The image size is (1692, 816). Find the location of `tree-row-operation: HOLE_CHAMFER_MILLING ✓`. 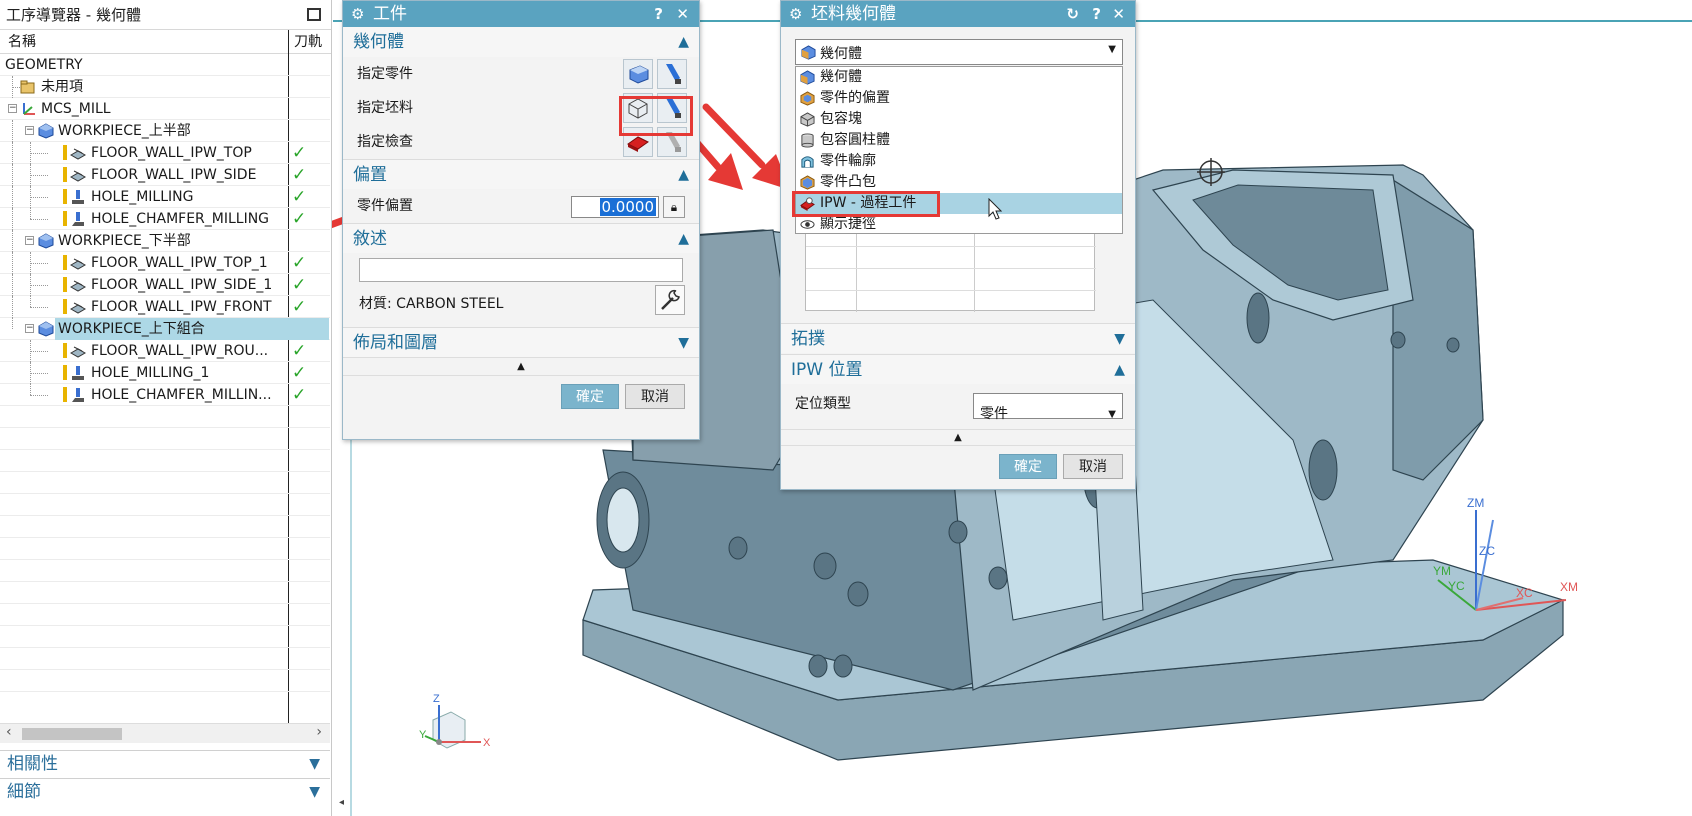

tree-row-operation: HOLE_CHAMFER_MILLING ✓ is located at coordinates (165, 219).